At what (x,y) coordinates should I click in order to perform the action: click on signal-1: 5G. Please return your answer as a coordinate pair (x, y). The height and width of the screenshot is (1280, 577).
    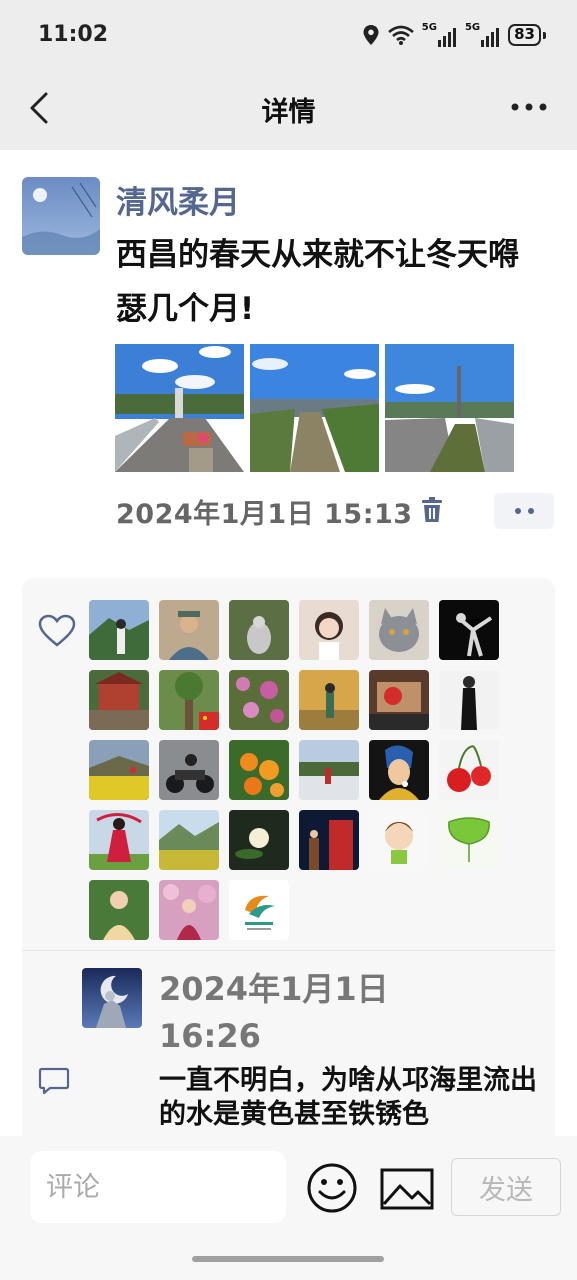
    Looking at the image, I should click on (439, 35).